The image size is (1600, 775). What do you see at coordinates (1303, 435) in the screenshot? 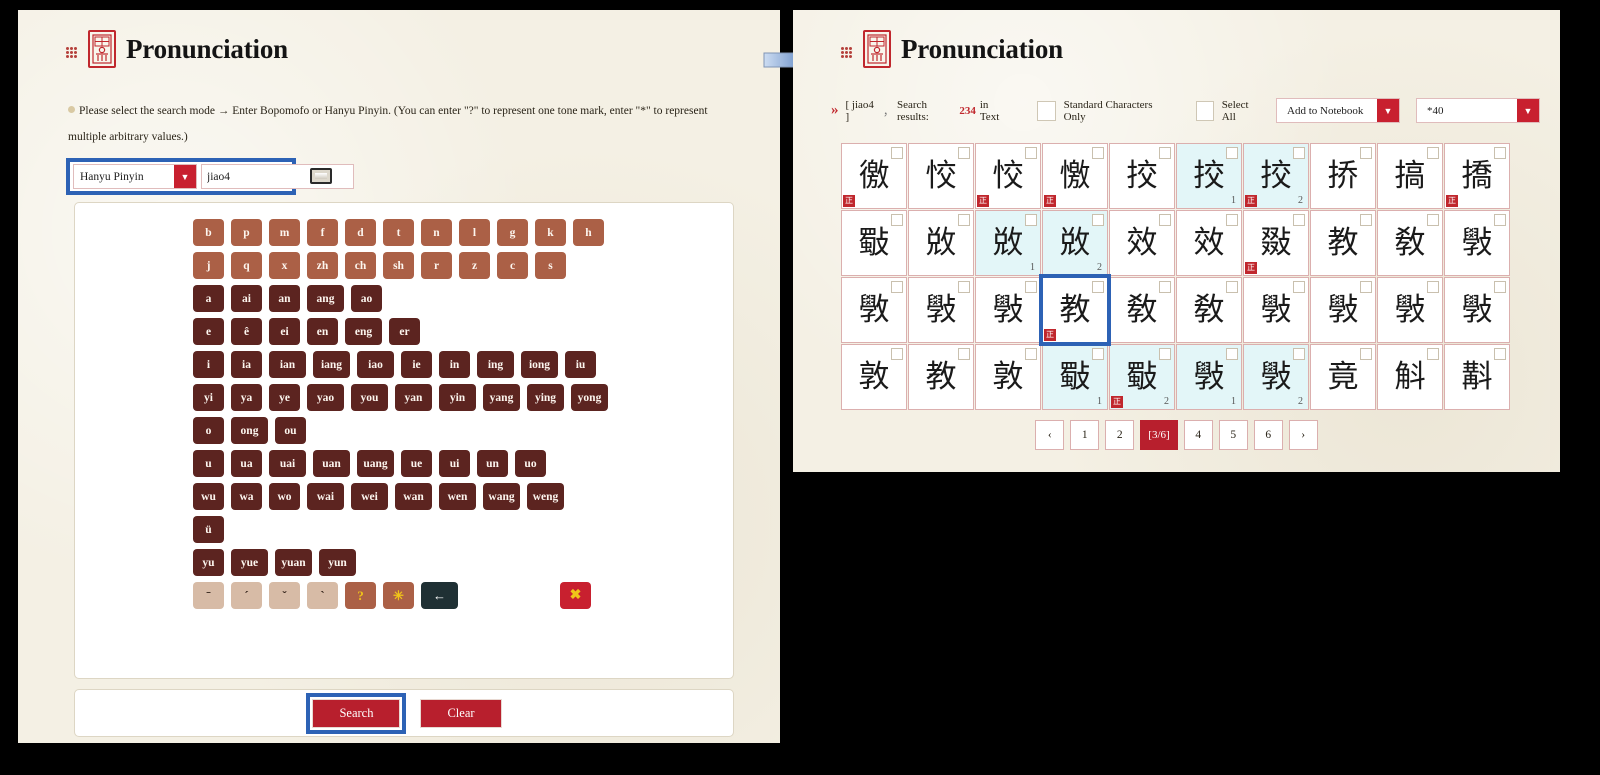
I see `pagination-next: ›` at bounding box center [1303, 435].